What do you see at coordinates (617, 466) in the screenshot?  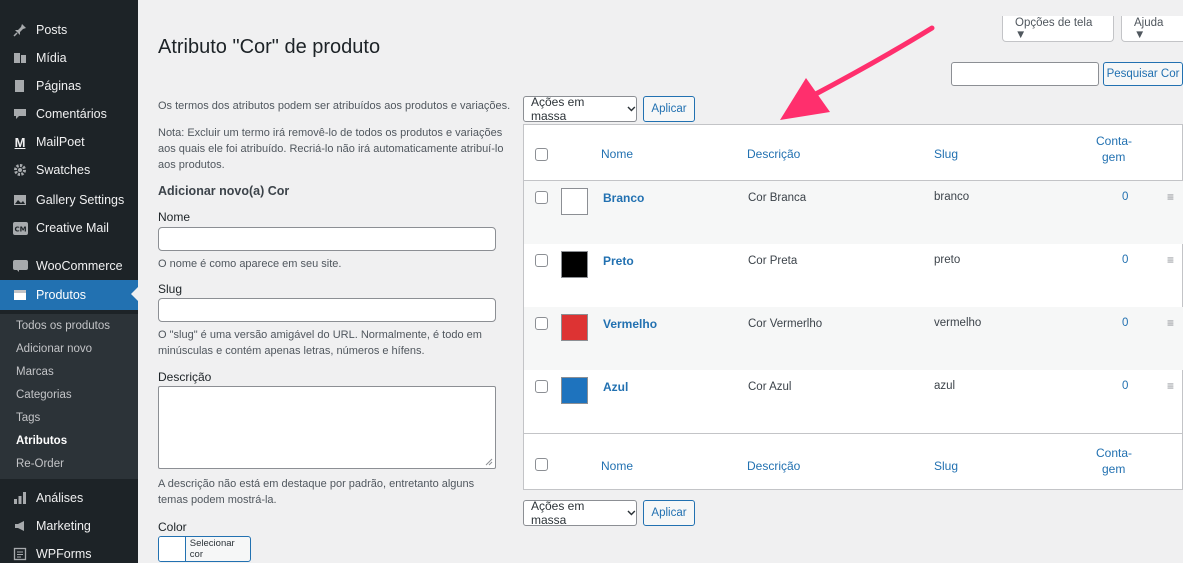 I see `column-name-footer: Nome` at bounding box center [617, 466].